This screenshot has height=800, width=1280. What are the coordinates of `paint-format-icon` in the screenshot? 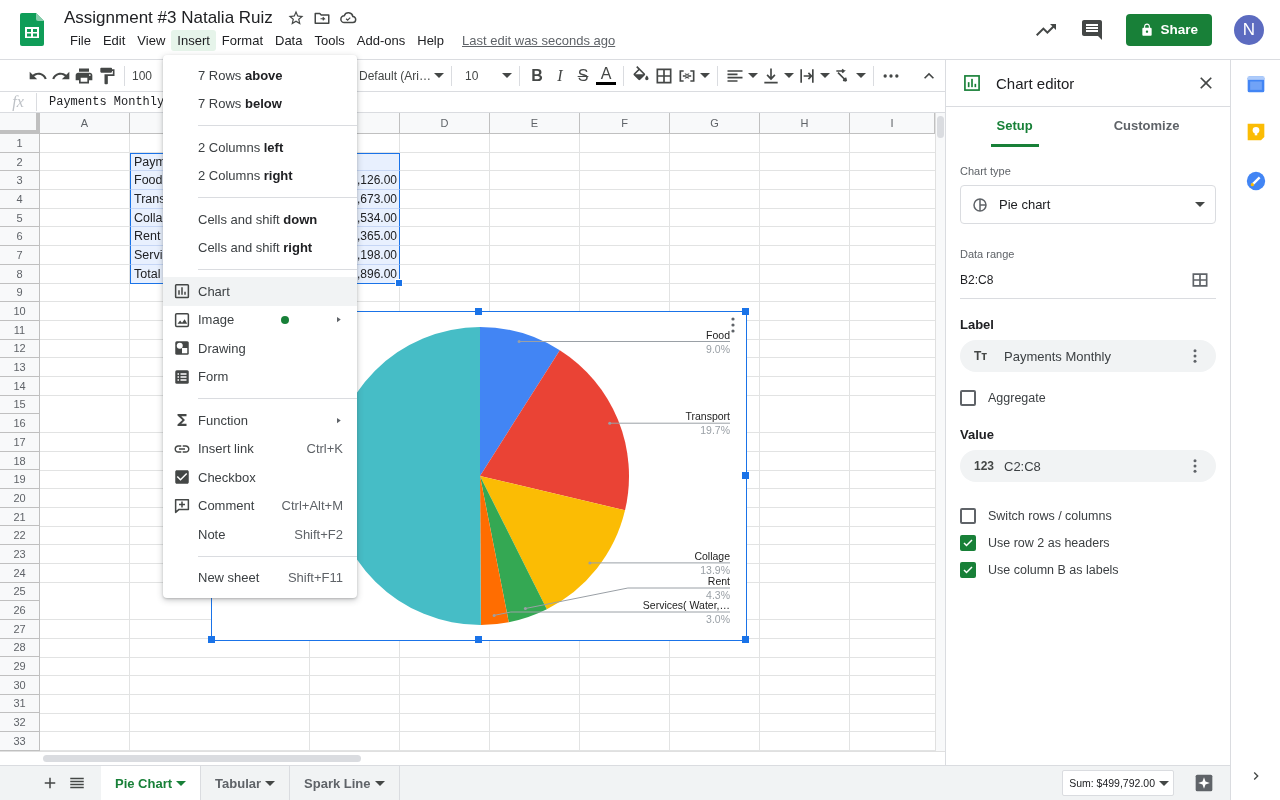 It's located at (107, 75).